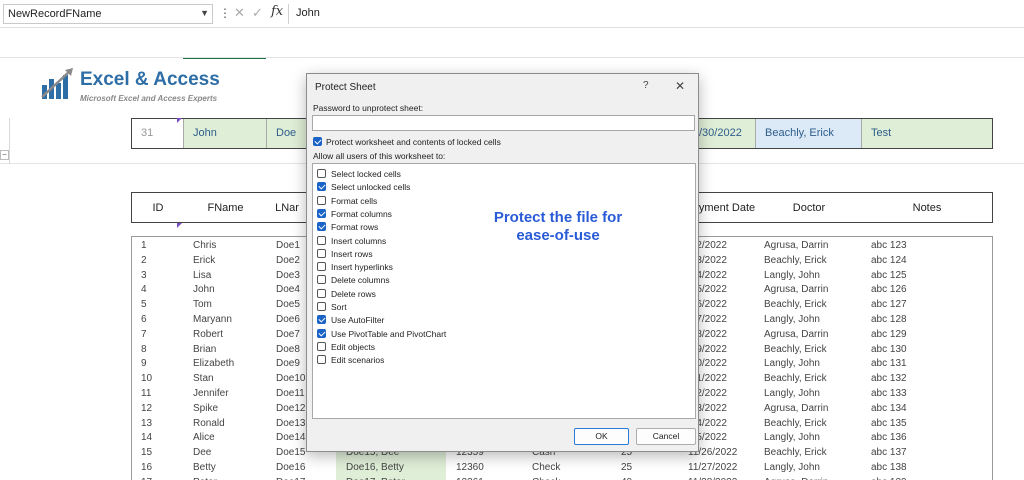 This screenshot has height=480, width=1024. Describe the element at coordinates (202, 453) in the screenshot. I see `cell-fname: Dee` at that location.